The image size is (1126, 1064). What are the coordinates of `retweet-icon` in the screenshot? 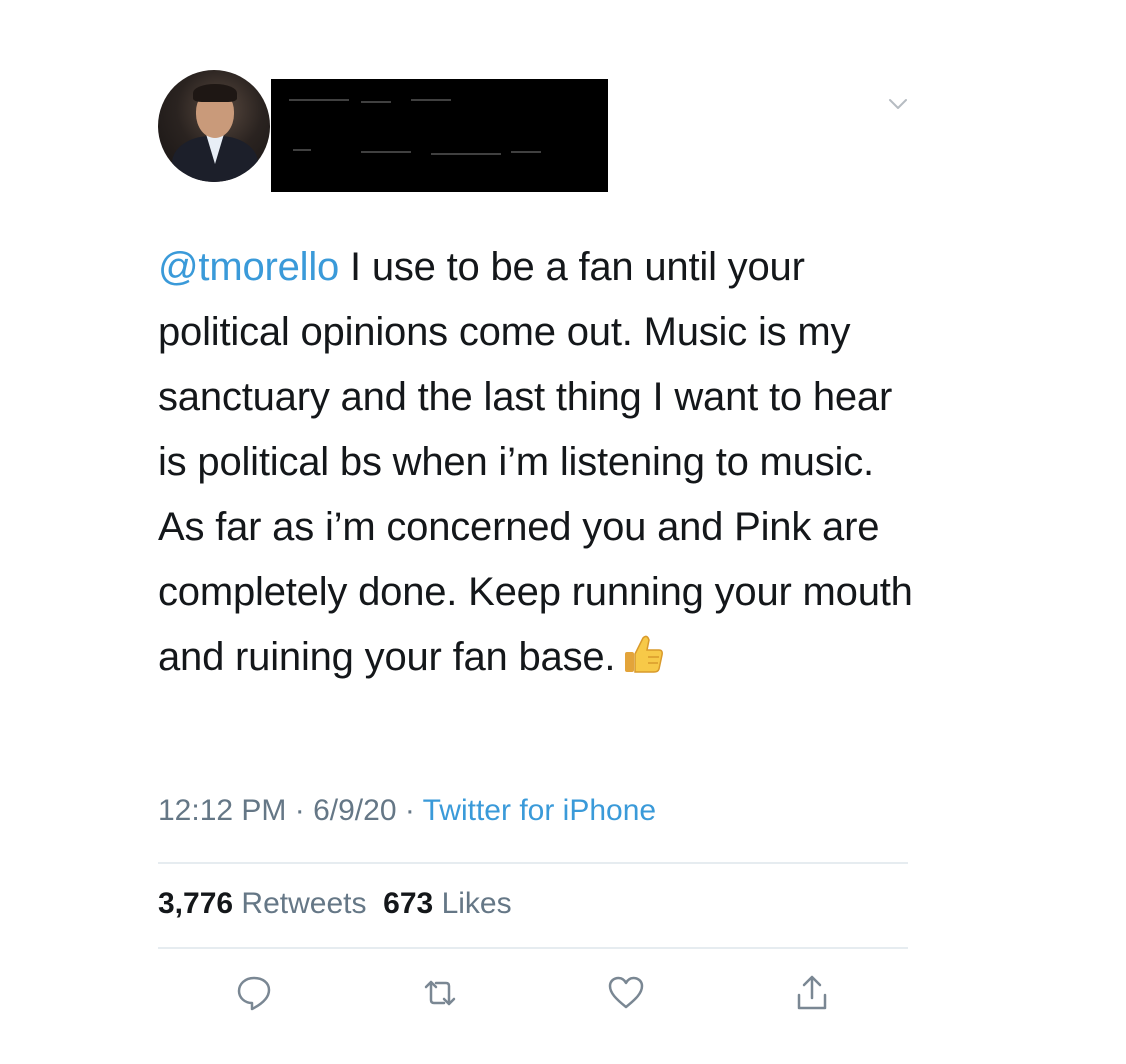 It's located at (440, 993).